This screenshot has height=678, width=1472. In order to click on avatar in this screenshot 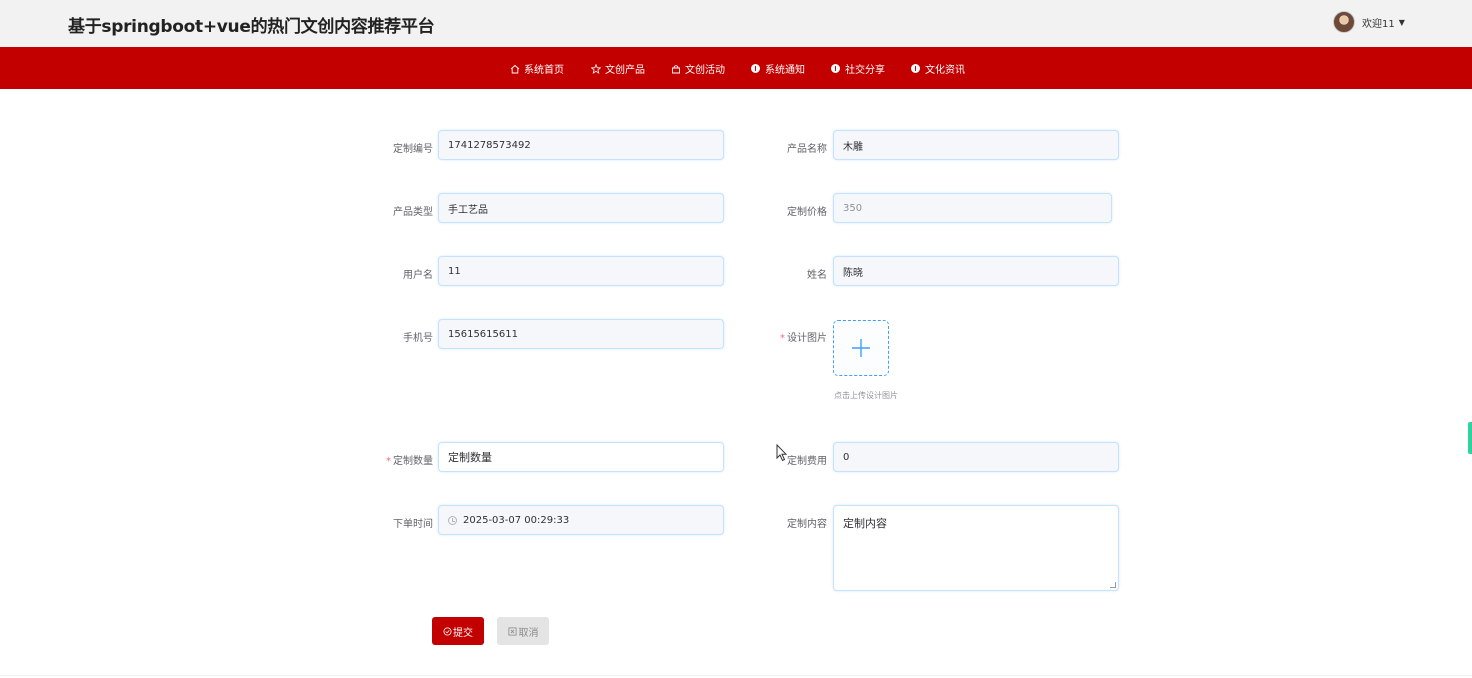, I will do `click(1344, 22)`.